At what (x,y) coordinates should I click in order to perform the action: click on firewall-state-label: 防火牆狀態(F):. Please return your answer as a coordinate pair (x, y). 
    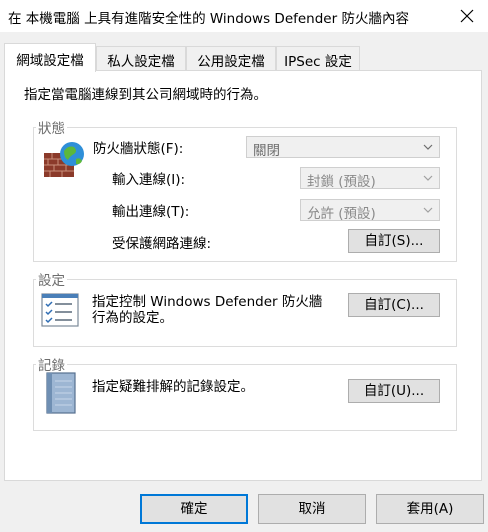
    Looking at the image, I should click on (138, 149).